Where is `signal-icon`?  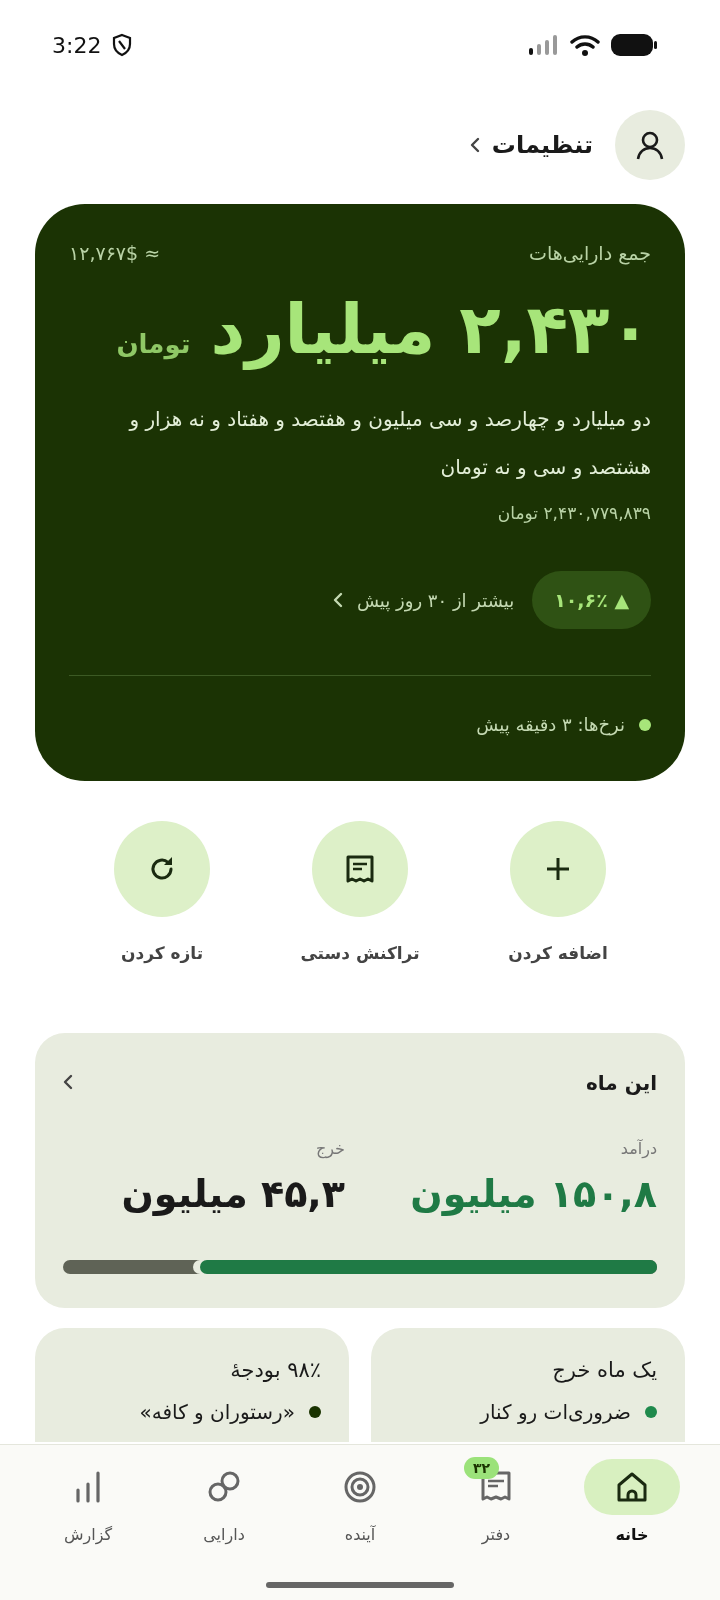 signal-icon is located at coordinates (544, 45).